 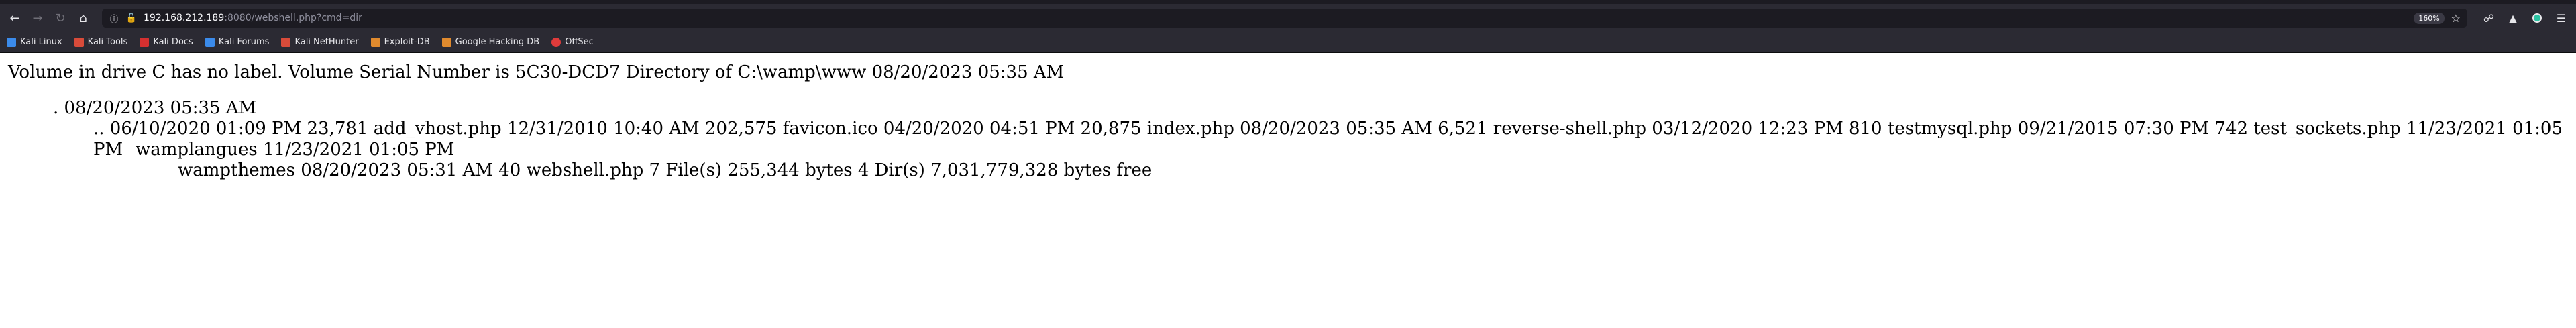 I want to click on google-hacking-db-icon, so click(x=446, y=42).